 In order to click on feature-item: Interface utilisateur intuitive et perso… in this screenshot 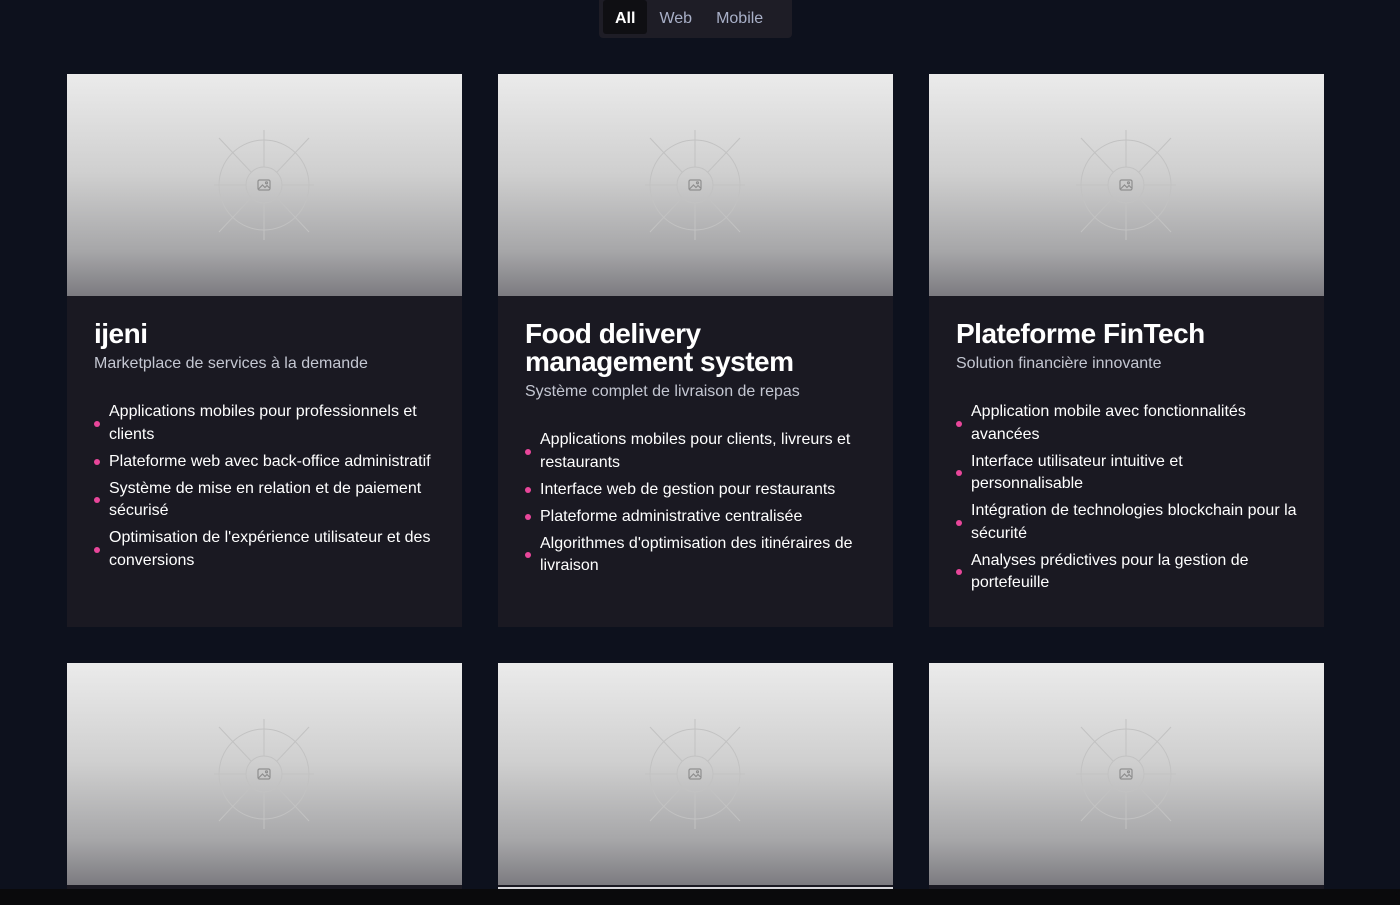, I will do `click(1126, 473)`.